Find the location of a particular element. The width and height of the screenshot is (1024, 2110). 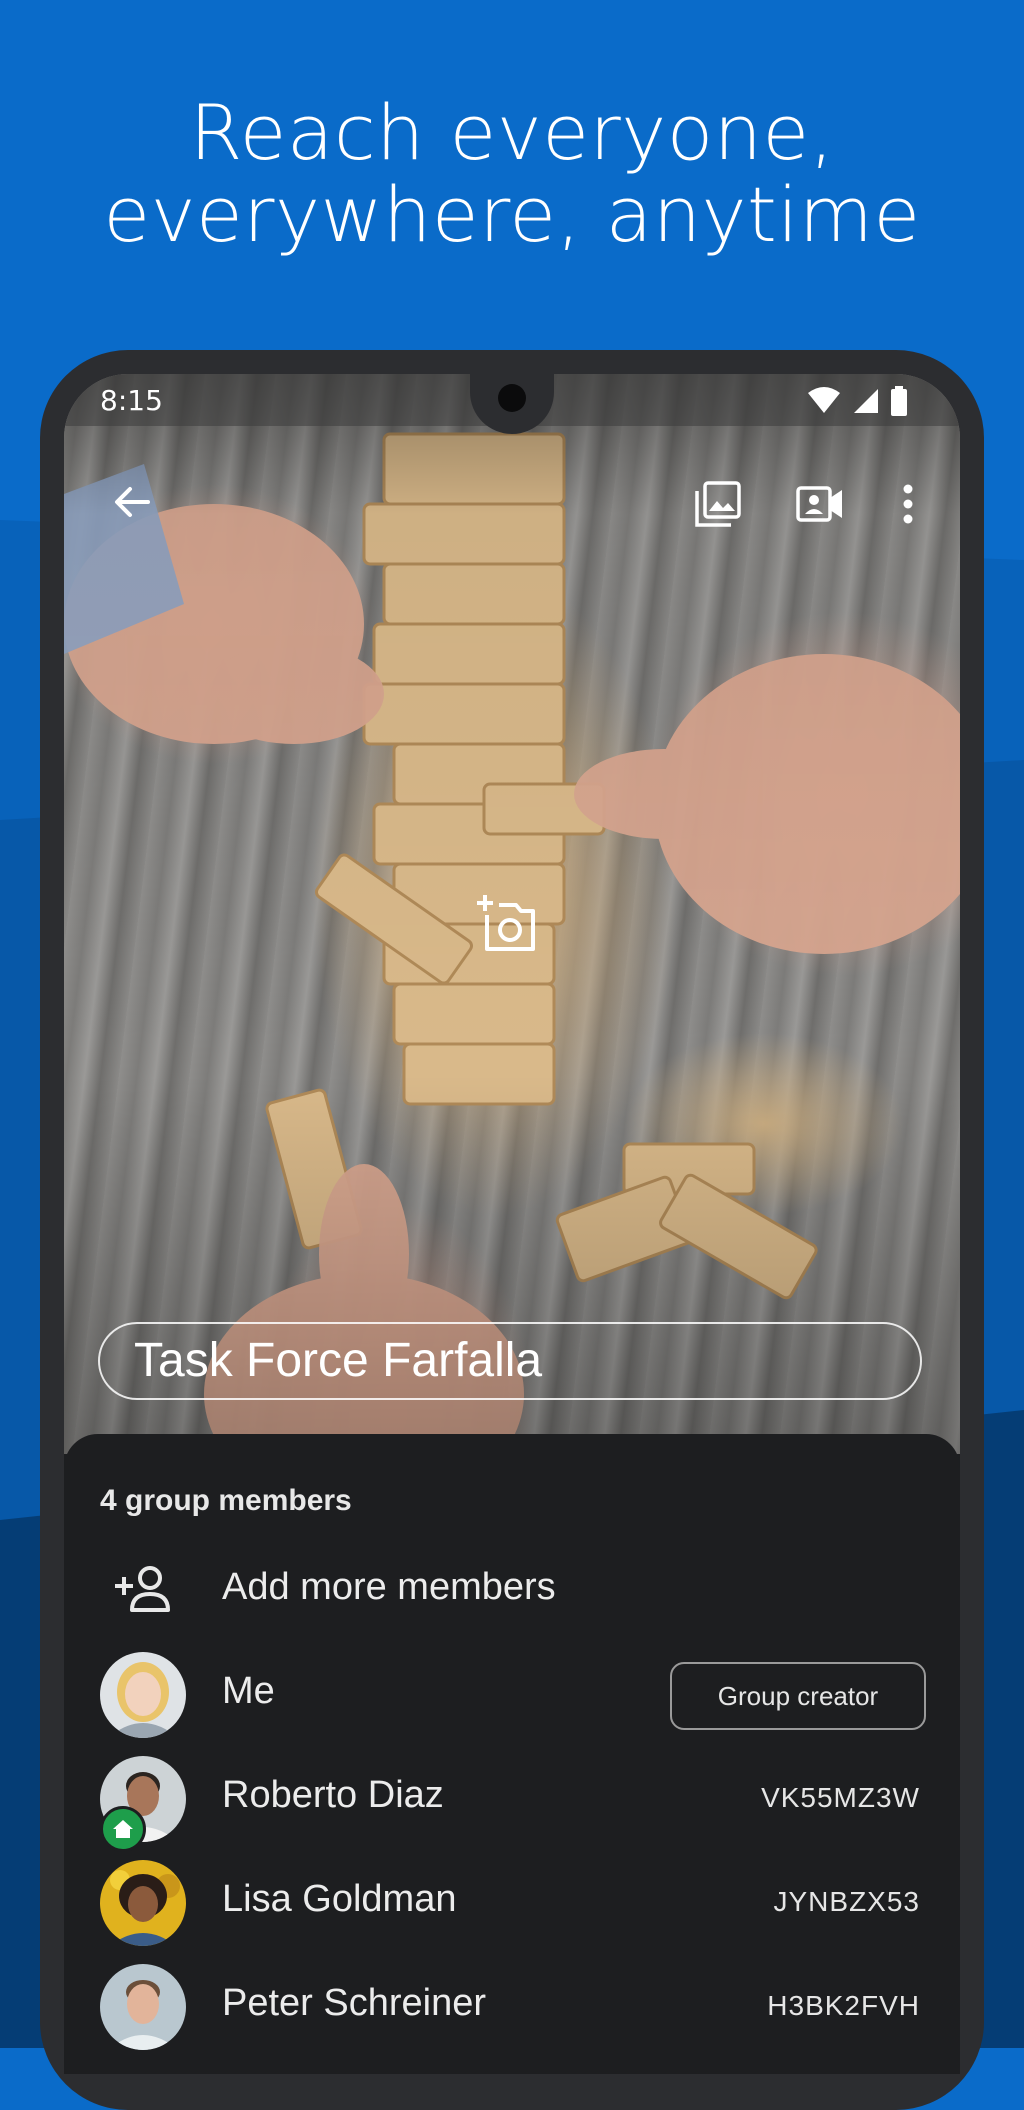

status-time: 8:15 is located at coordinates (131, 400).